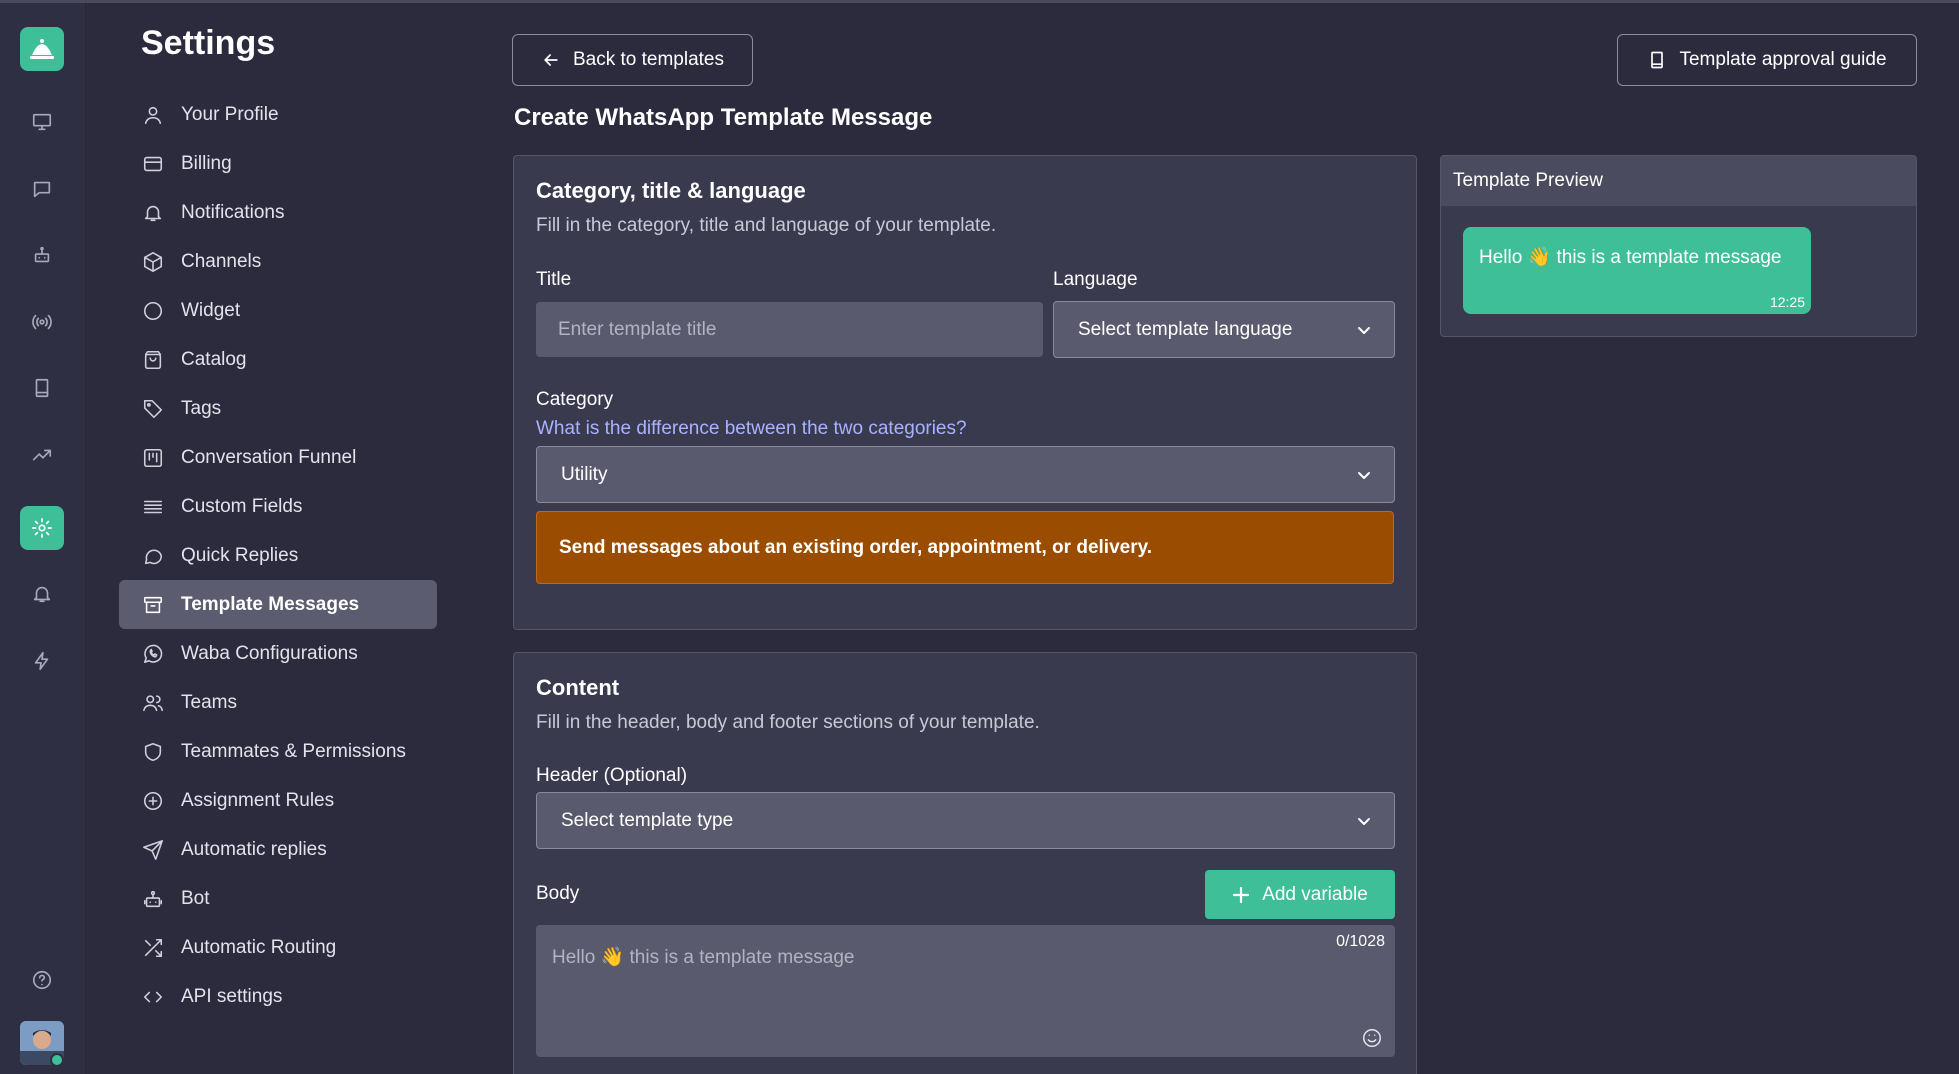  What do you see at coordinates (57, 1060) in the screenshot?
I see `online-status-dot` at bounding box center [57, 1060].